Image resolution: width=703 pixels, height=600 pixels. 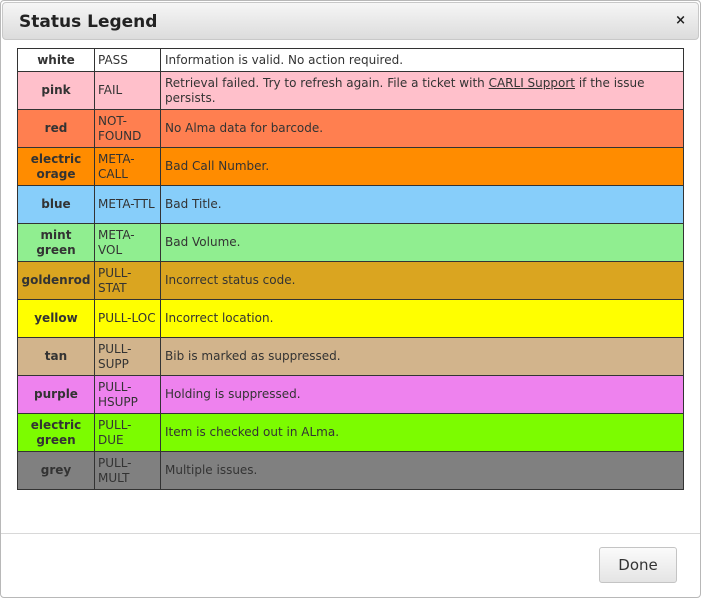 I want to click on legend-row-mint-green: mint green META-VOL Bad Volume., so click(x=350, y=242).